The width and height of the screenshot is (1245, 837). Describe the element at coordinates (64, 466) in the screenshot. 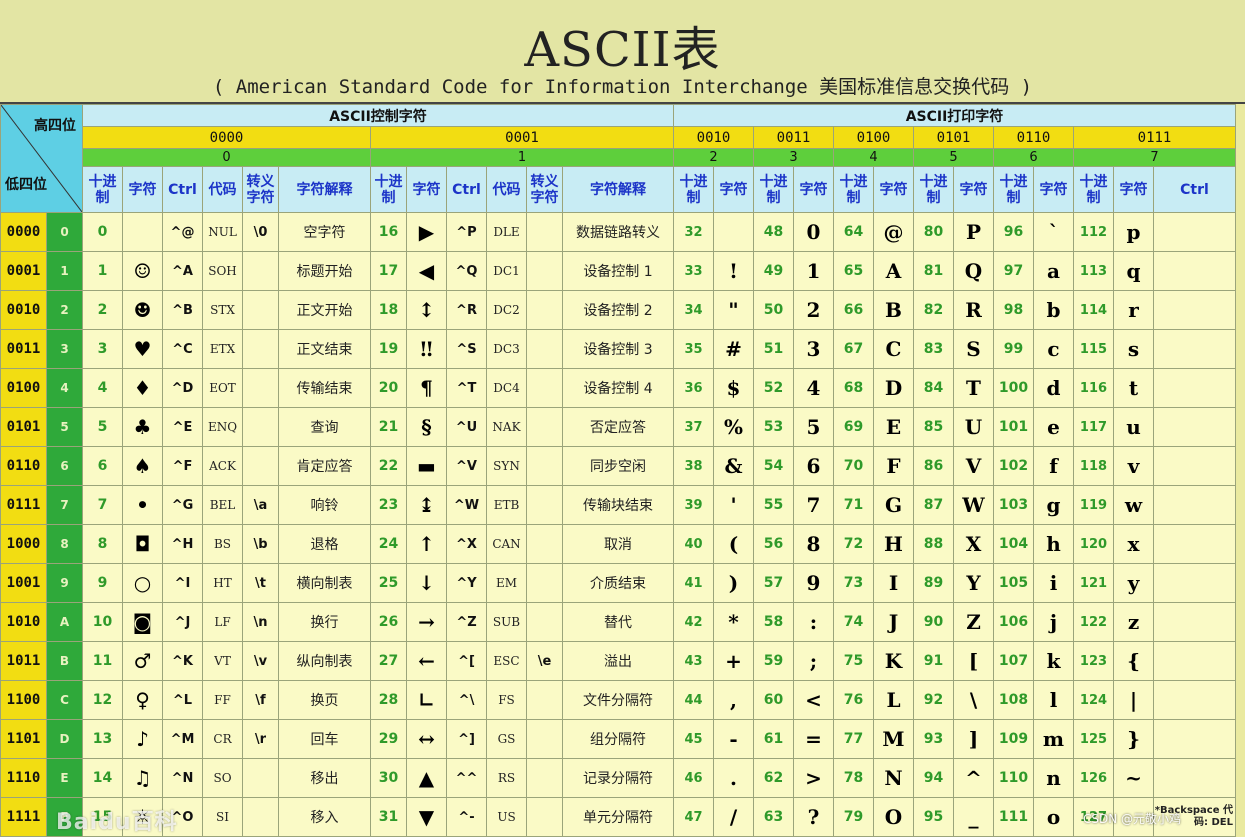

I see `low-bits-hex: 6` at that location.